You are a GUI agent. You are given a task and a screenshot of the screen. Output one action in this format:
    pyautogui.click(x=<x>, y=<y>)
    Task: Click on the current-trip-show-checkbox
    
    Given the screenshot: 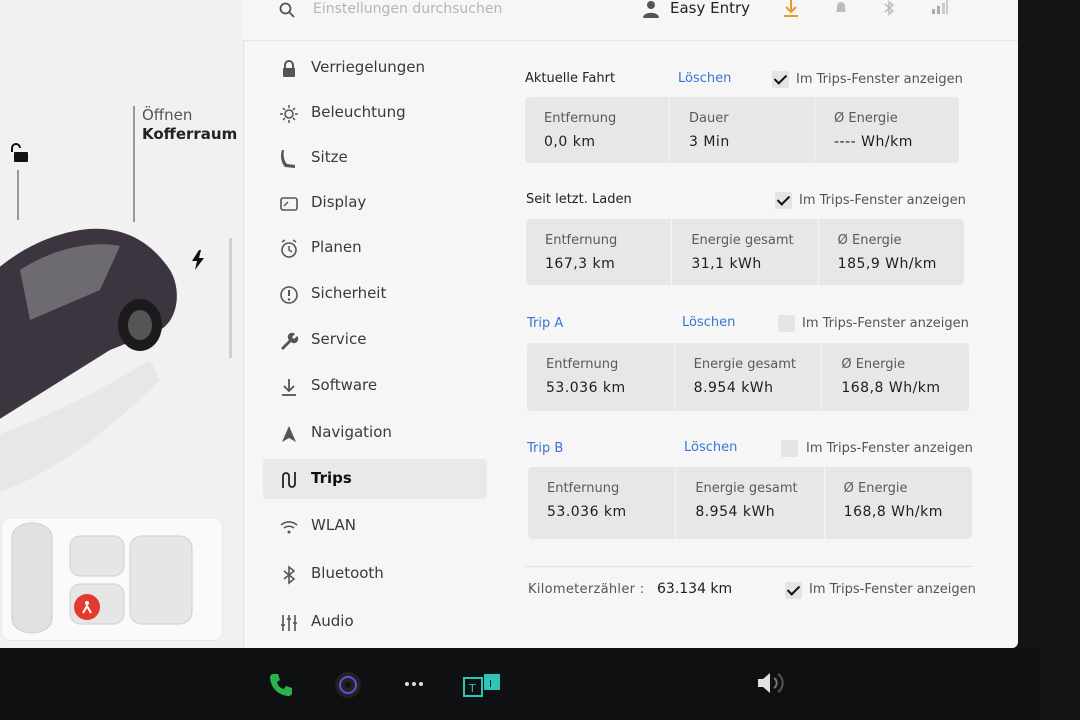 What is the action you would take?
    pyautogui.click(x=780, y=79)
    